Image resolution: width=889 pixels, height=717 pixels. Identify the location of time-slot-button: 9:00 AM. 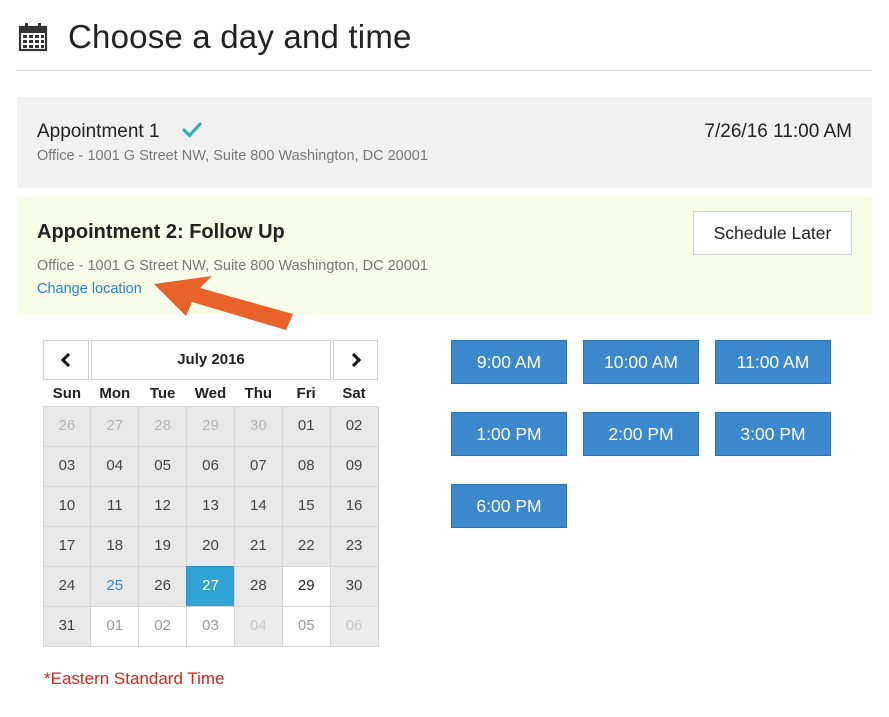
(509, 362).